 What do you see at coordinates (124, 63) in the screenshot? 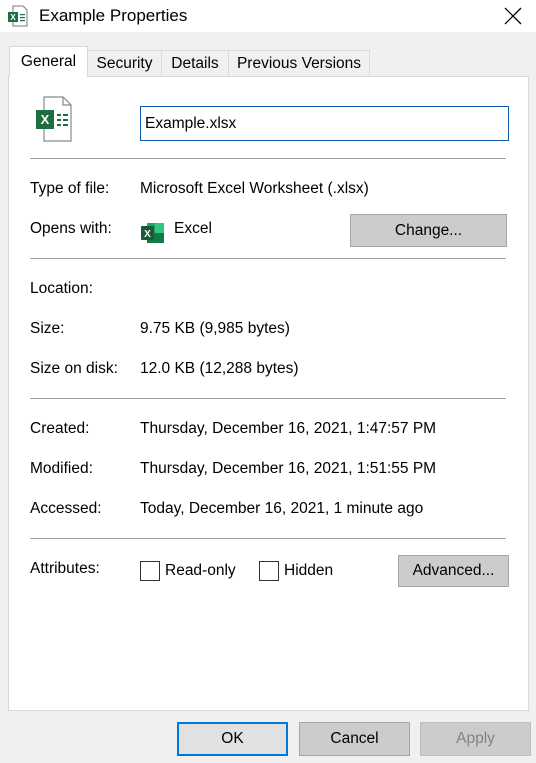
I see `tab-security: Security` at bounding box center [124, 63].